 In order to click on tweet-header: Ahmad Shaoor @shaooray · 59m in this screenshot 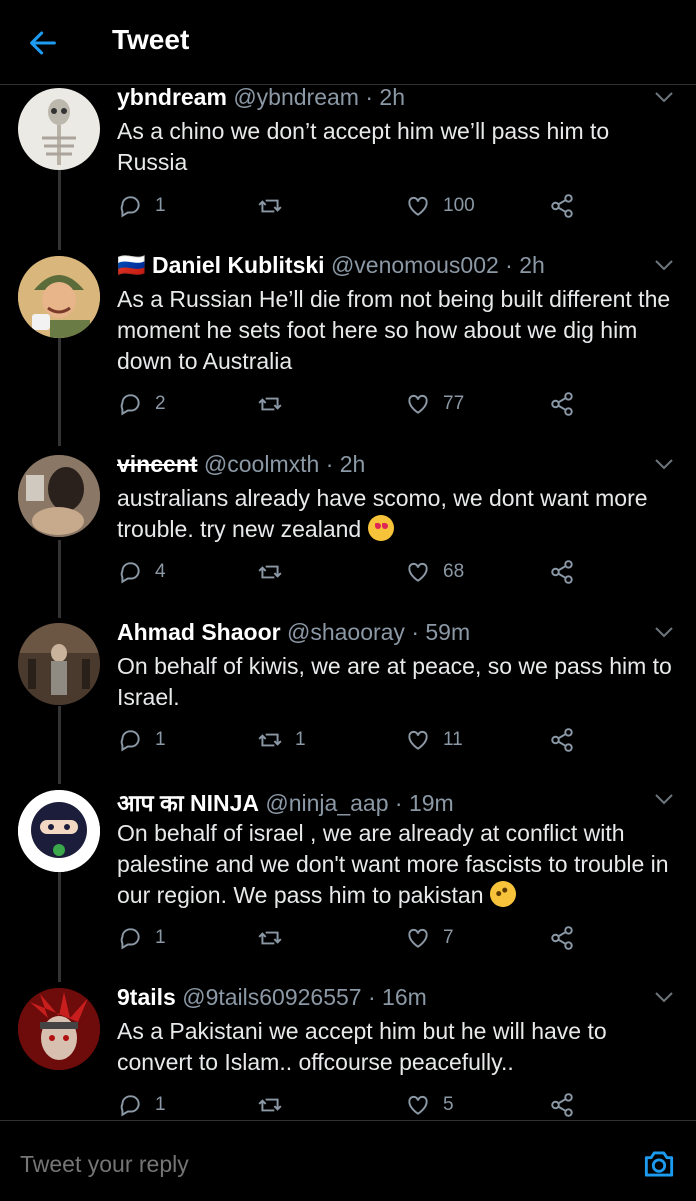, I will do `click(294, 632)`.